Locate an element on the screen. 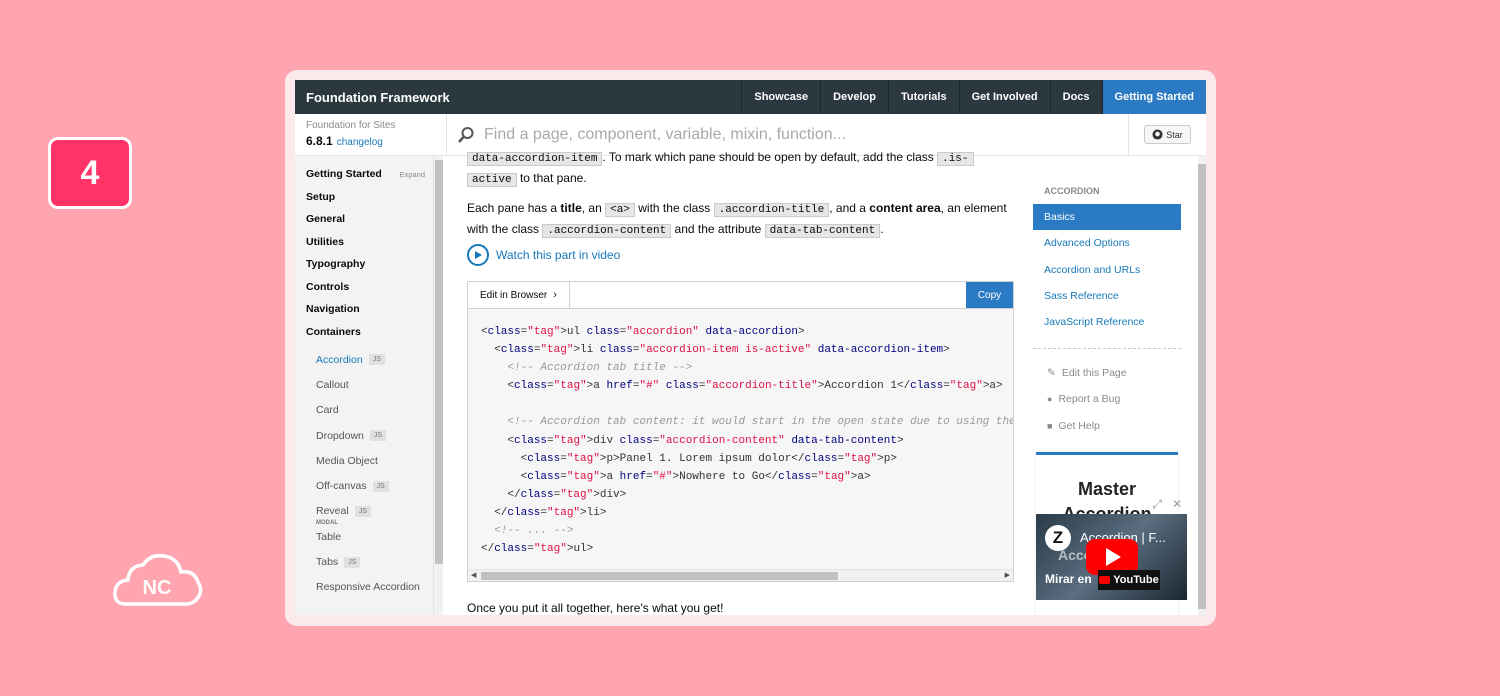 The image size is (1500, 696). toc-link-javascript-reference: JavaScript Reference is located at coordinates (1107, 322).